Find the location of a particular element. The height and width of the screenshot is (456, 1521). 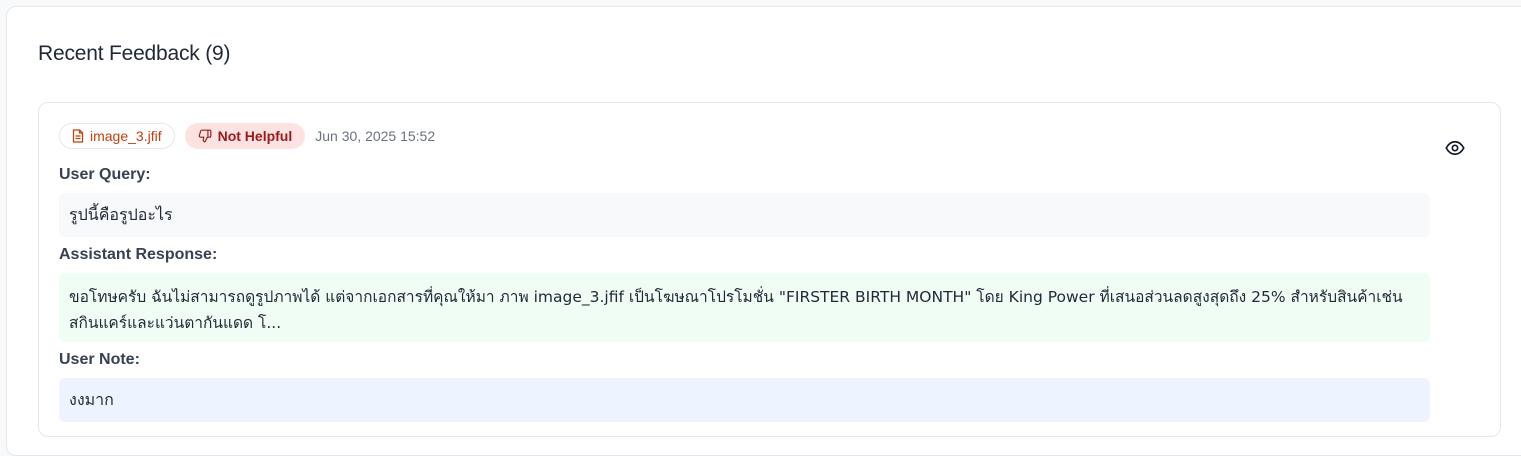

assistant-response-label: Assistant Response: is located at coordinates (138, 254).